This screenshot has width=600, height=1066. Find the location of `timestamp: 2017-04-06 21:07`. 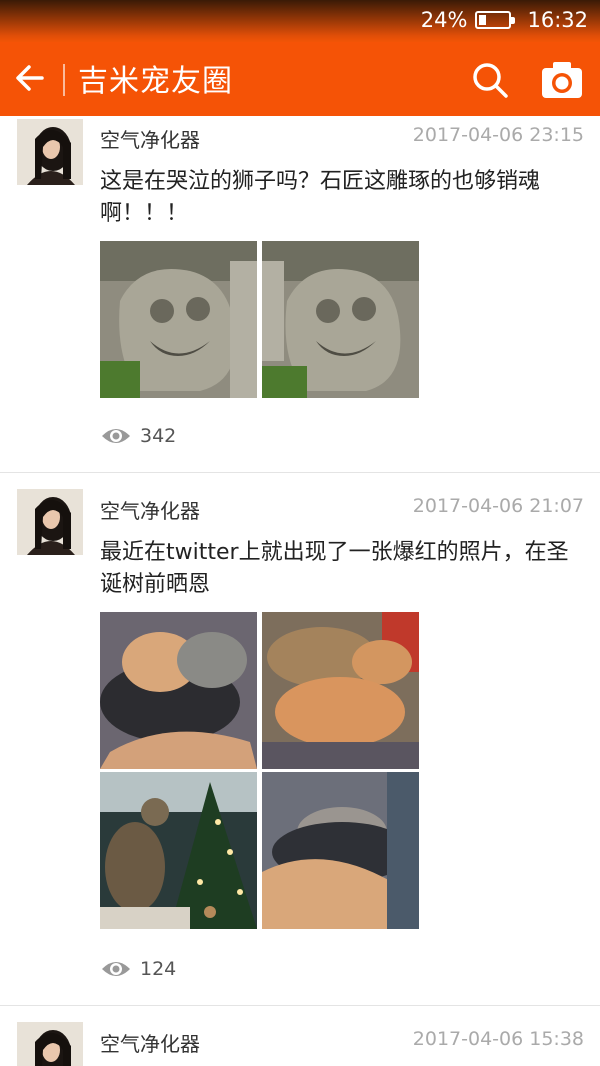

timestamp: 2017-04-06 21:07 is located at coordinates (498, 506).